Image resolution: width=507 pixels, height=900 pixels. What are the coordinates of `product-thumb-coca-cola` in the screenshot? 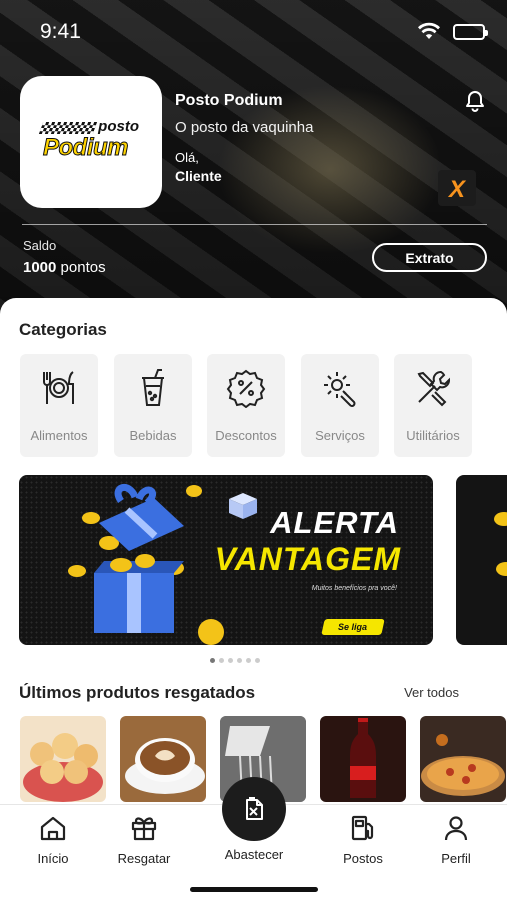 It's located at (363, 759).